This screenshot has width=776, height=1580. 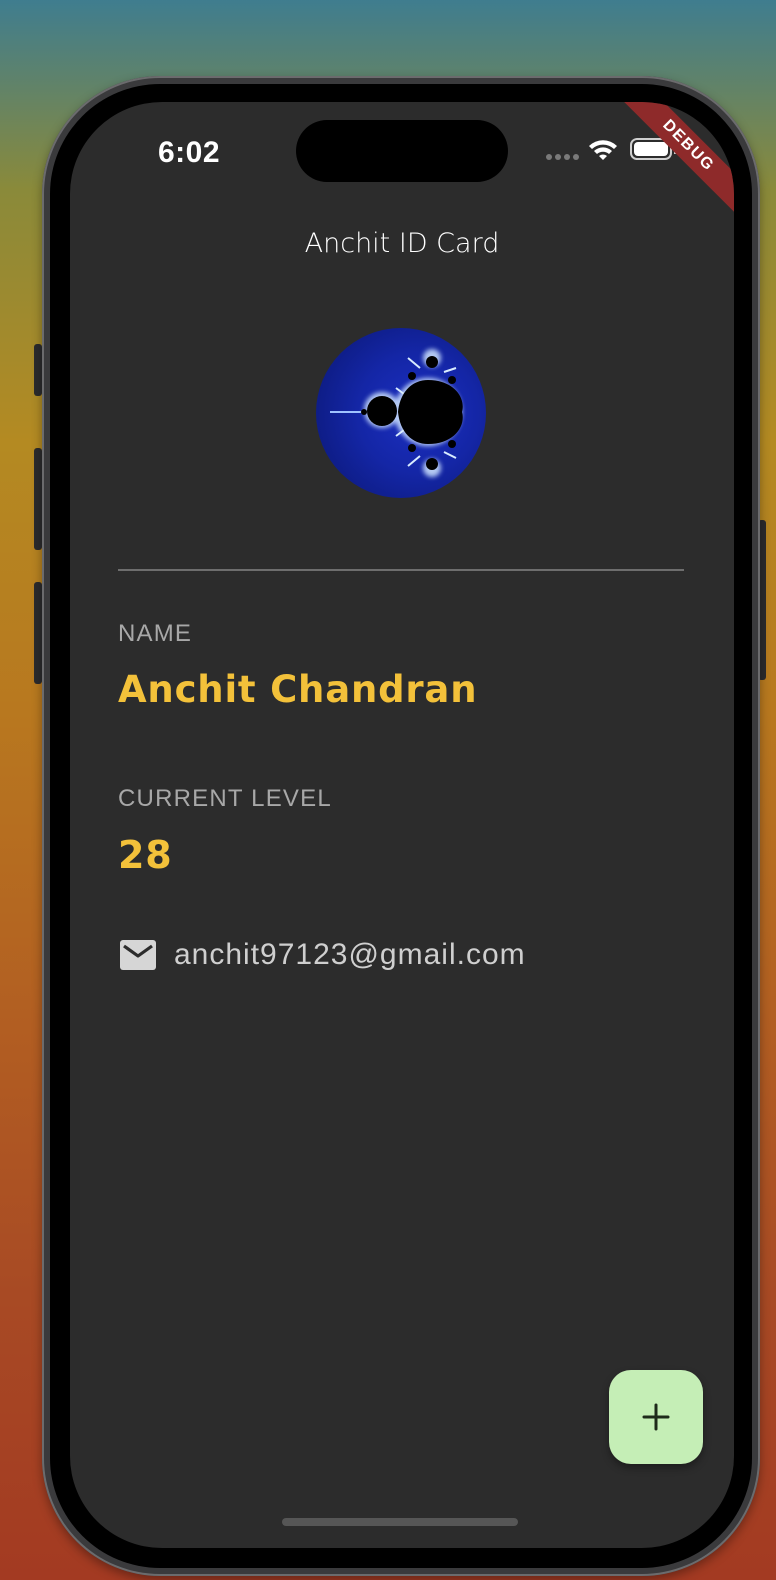 What do you see at coordinates (189, 152) in the screenshot?
I see `status-time: 6:02` at bounding box center [189, 152].